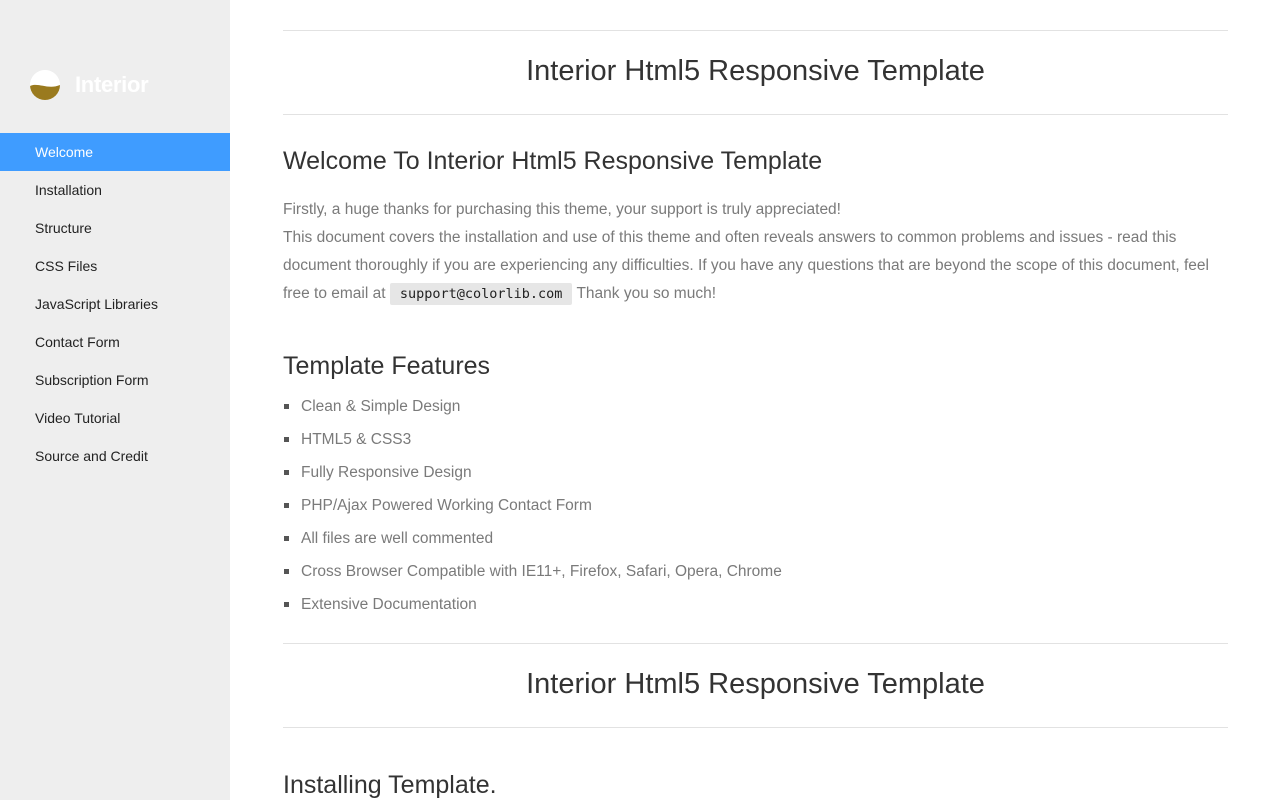 Image resolution: width=1280 pixels, height=800 pixels. Describe the element at coordinates (532, 538) in the screenshot. I see `list-item: All files are well commented` at that location.